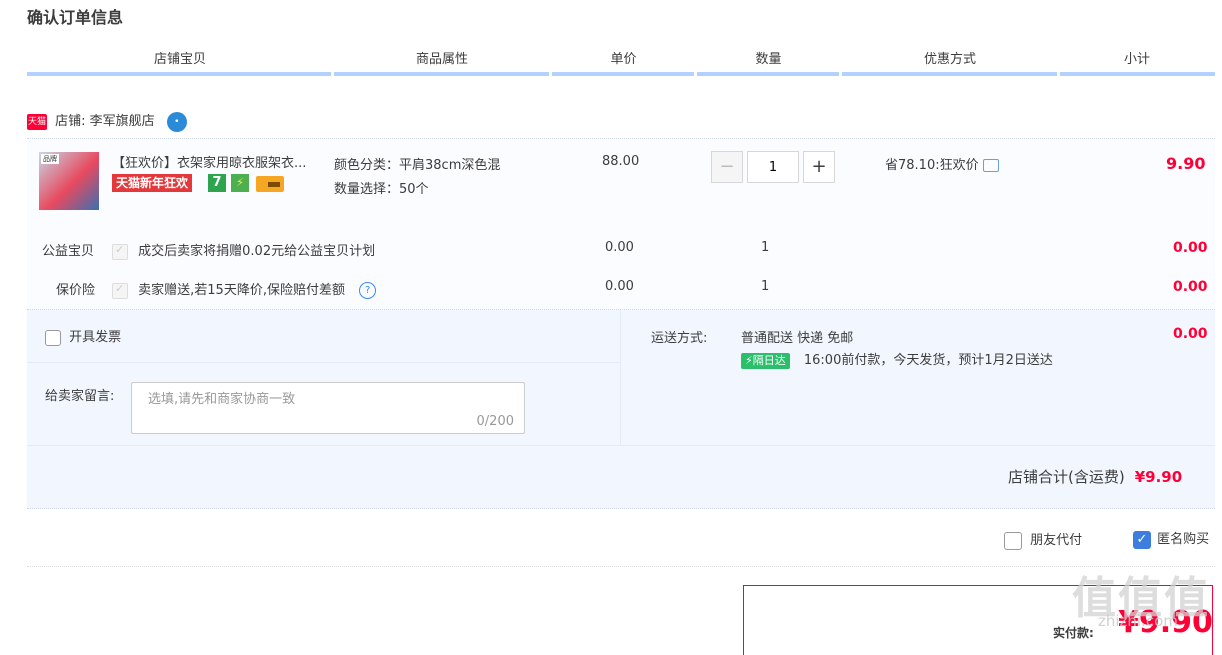  Describe the element at coordinates (1138, 621) in the screenshot. I see `watermark-domain: zhizhi.com` at that location.